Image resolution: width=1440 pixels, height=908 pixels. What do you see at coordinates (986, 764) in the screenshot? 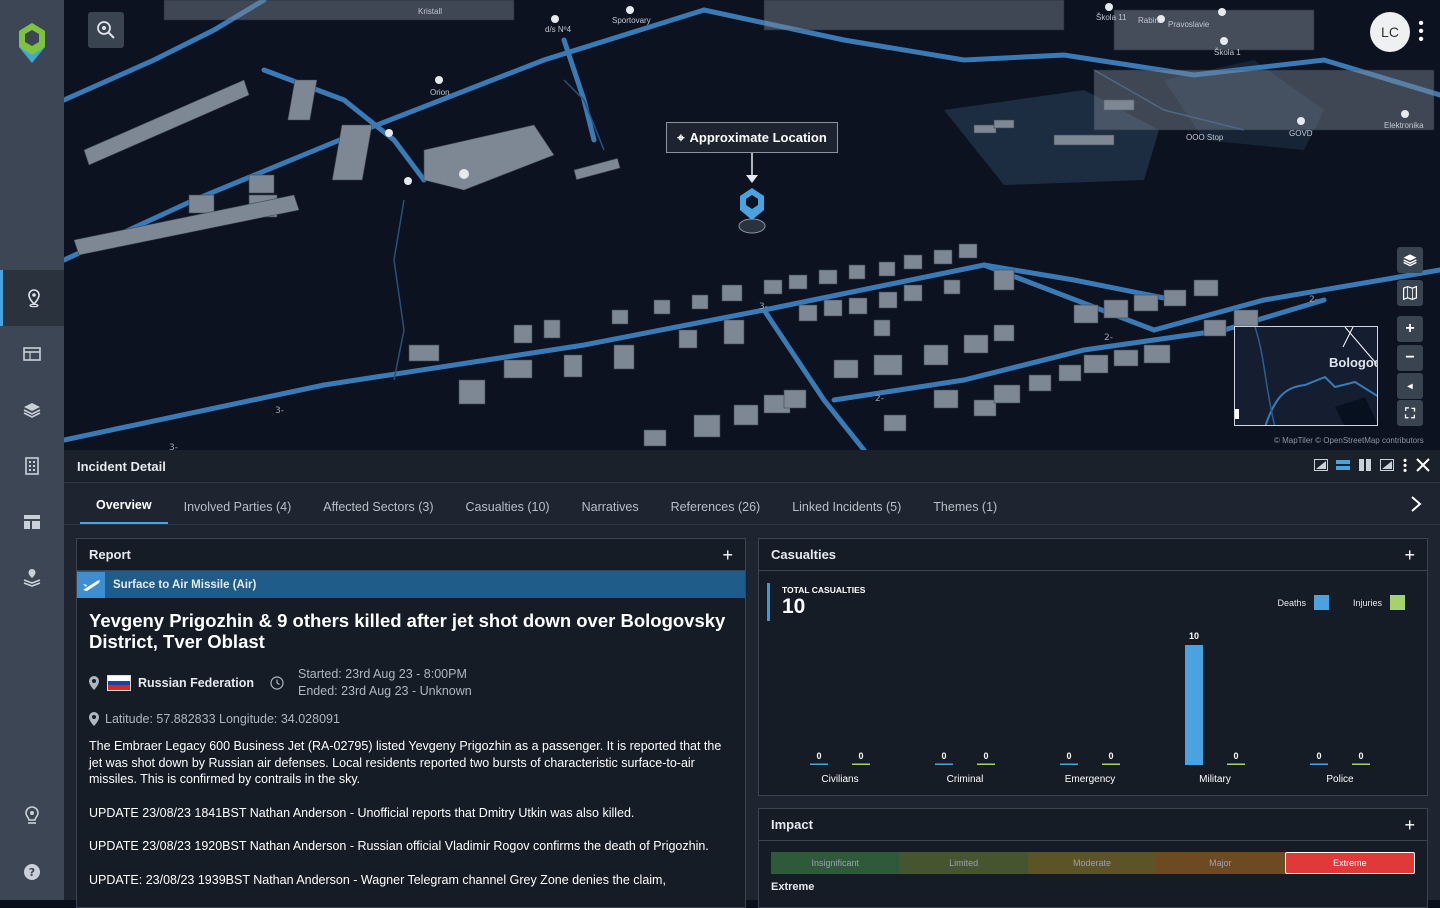
I see `bar-injuries-criminal` at bounding box center [986, 764].